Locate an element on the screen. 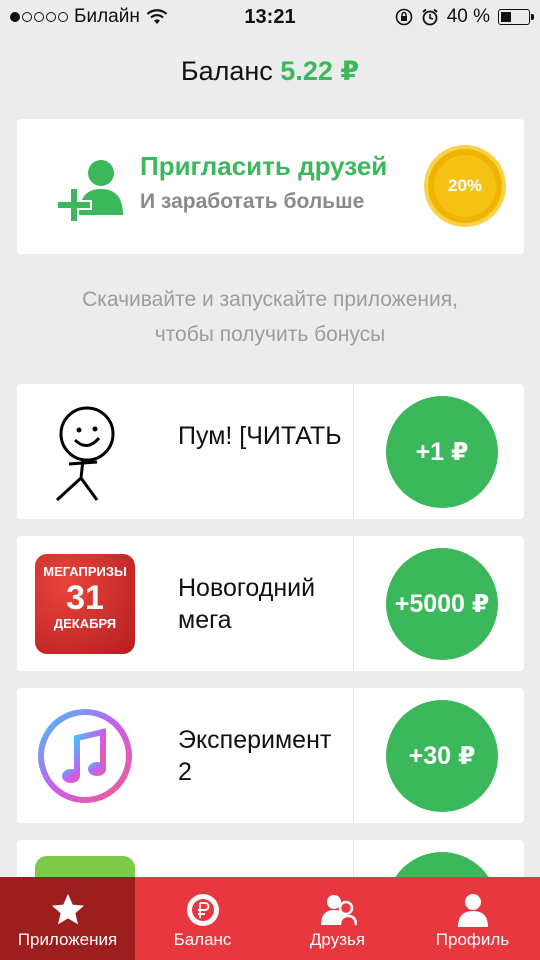 The width and height of the screenshot is (540, 960). balance-value: 5.22 ₽ is located at coordinates (320, 71).